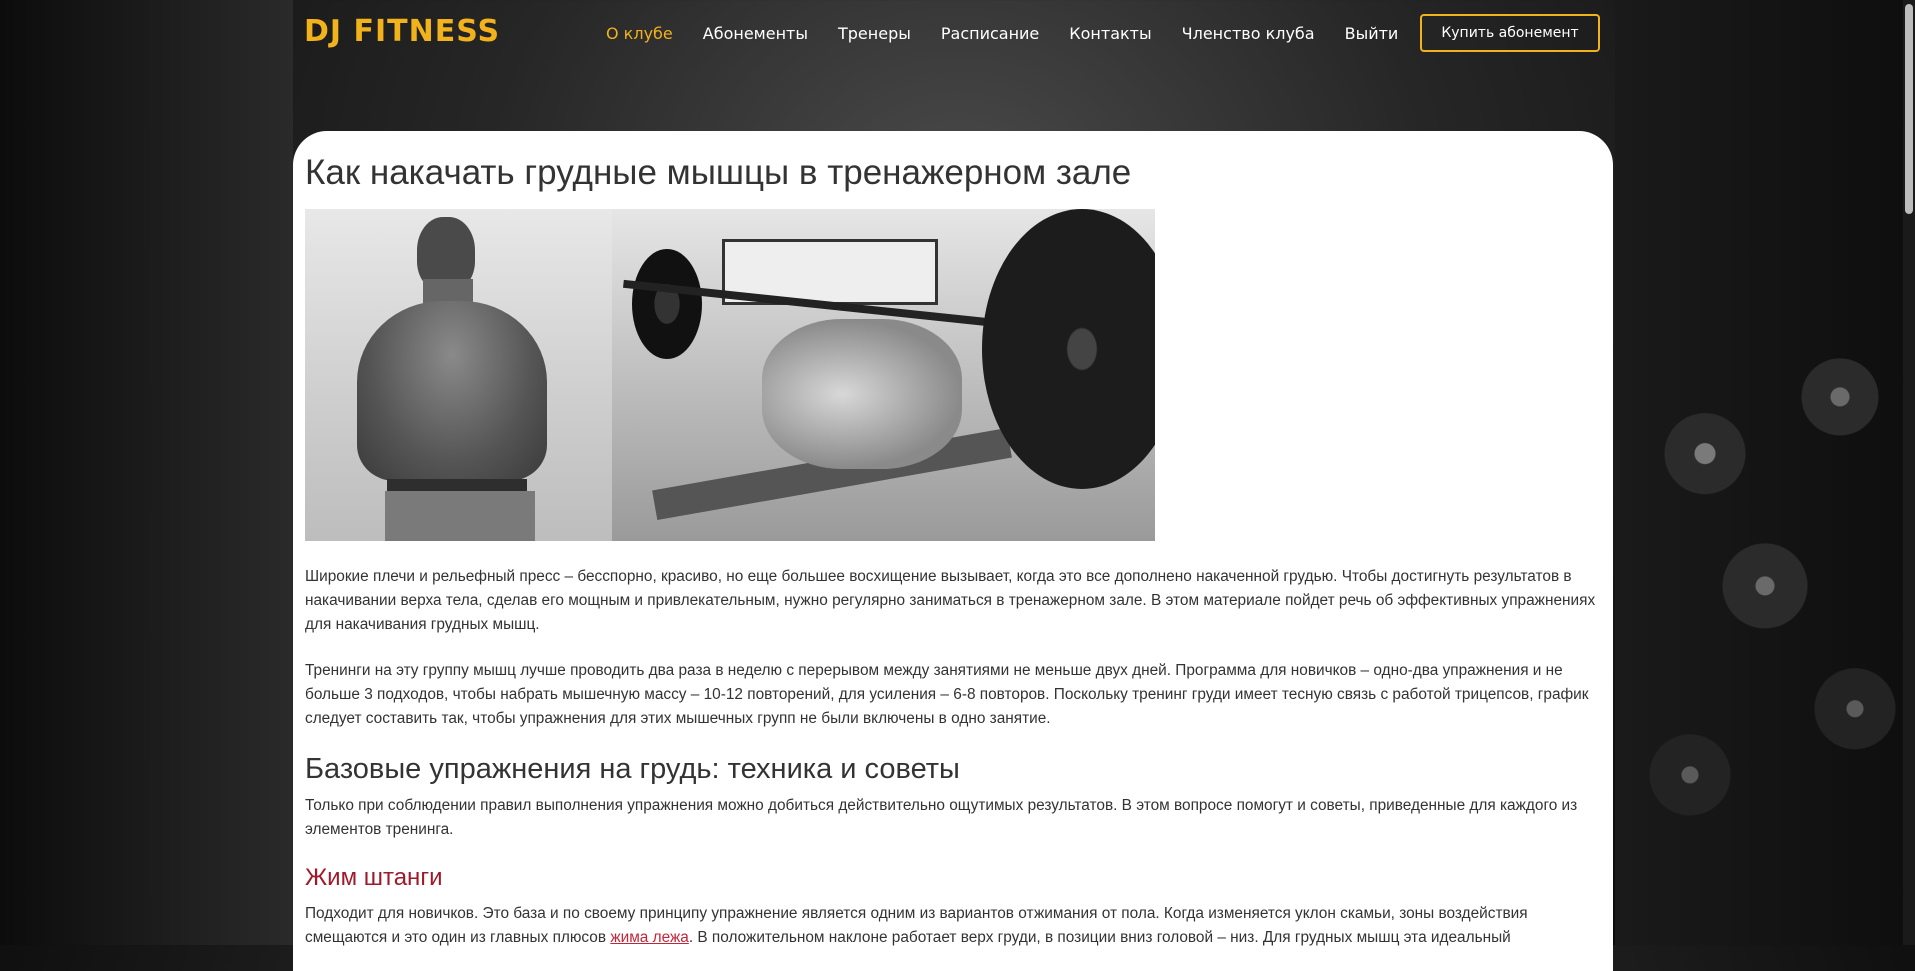  Describe the element at coordinates (639, 33) in the screenshot. I see `nav-item-about: О клубе` at that location.